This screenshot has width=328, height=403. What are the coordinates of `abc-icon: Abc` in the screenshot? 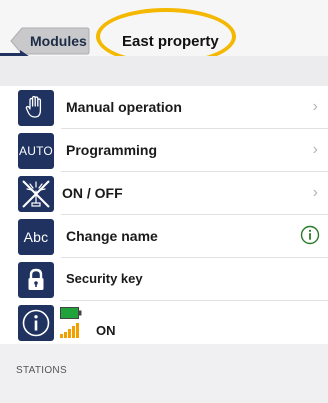 It's located at (36, 237).